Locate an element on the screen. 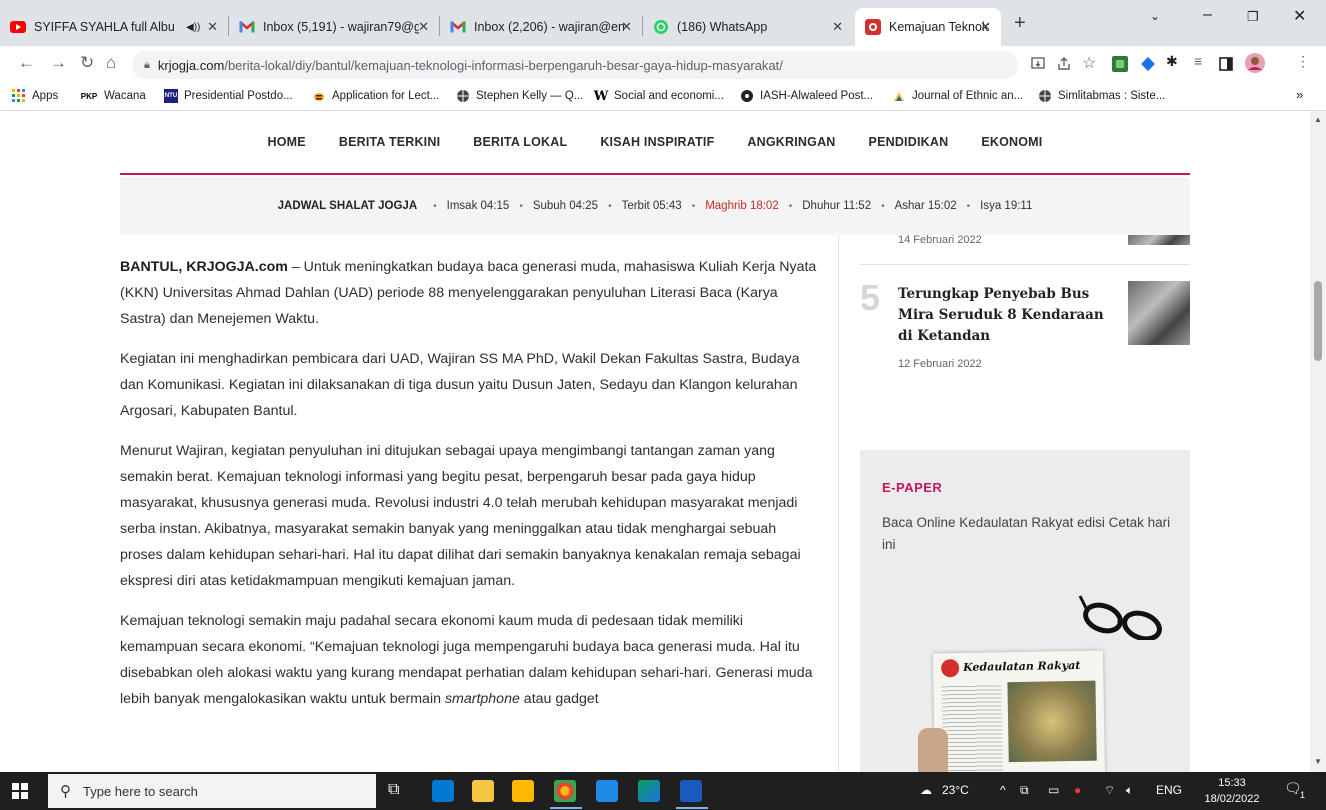 The height and width of the screenshot is (810, 1326). scroll-up-icon: ▲ is located at coordinates (1318, 119).